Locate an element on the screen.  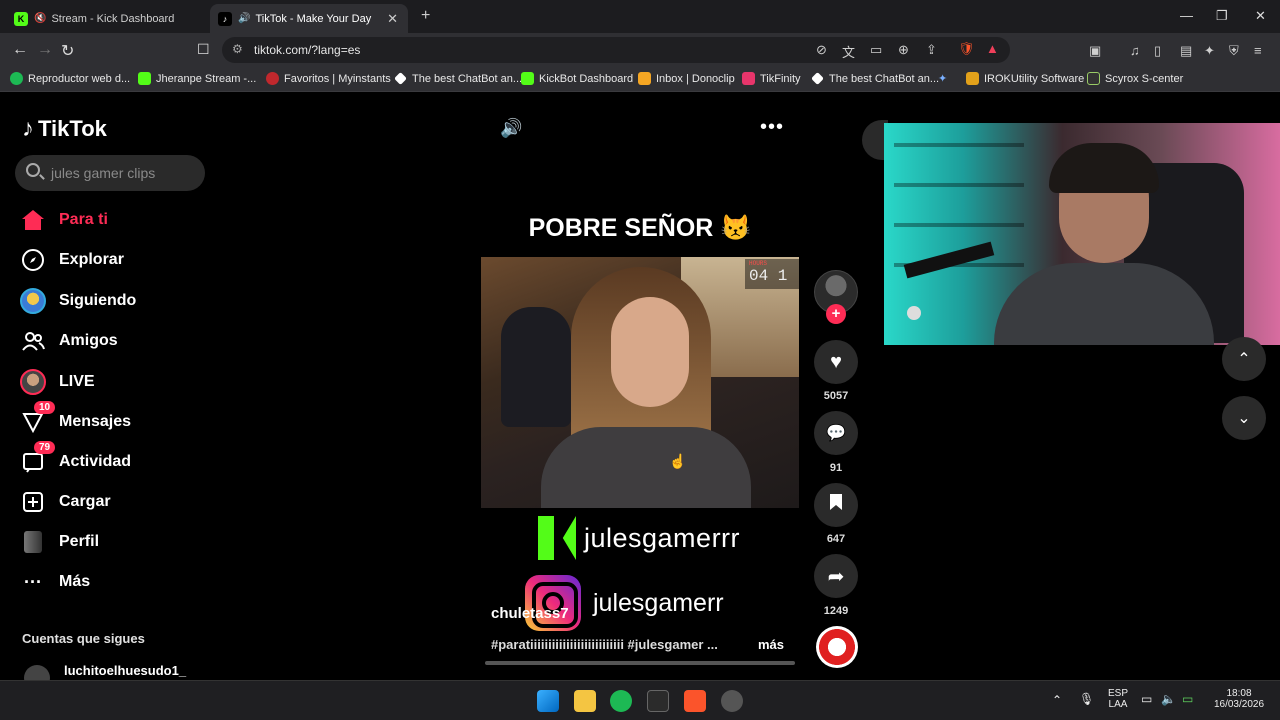
vpn-icon: ⛨ is located at coordinates (1234, 51).